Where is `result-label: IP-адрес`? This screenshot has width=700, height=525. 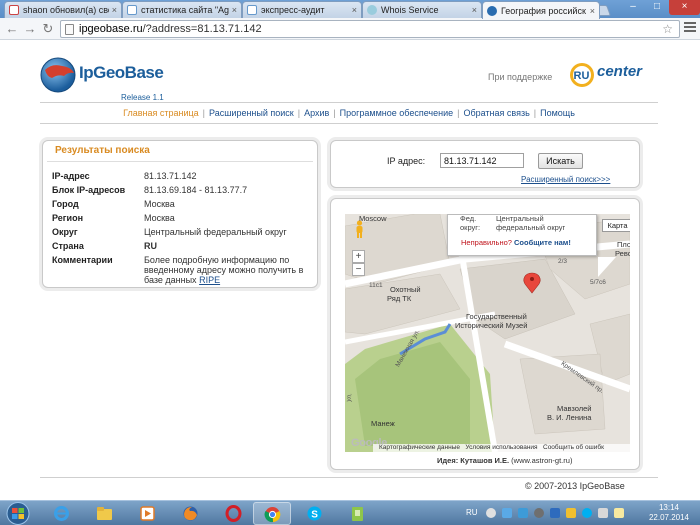 result-label: IP-адрес is located at coordinates (71, 176).